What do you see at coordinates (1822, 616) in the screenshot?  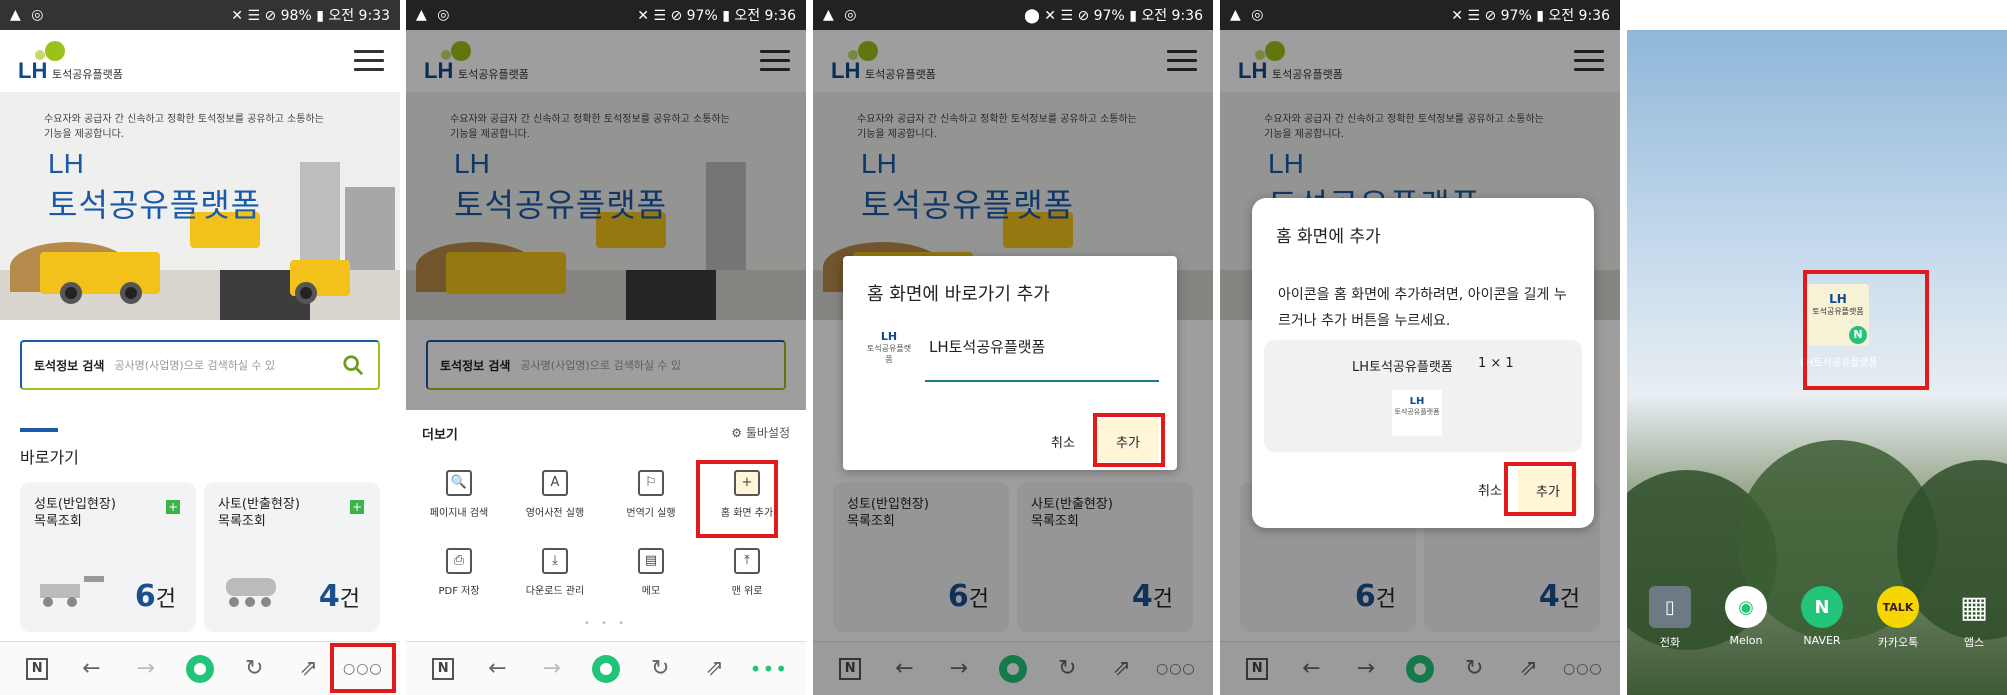 I see `naver-app-icon: N NAVER` at bounding box center [1822, 616].